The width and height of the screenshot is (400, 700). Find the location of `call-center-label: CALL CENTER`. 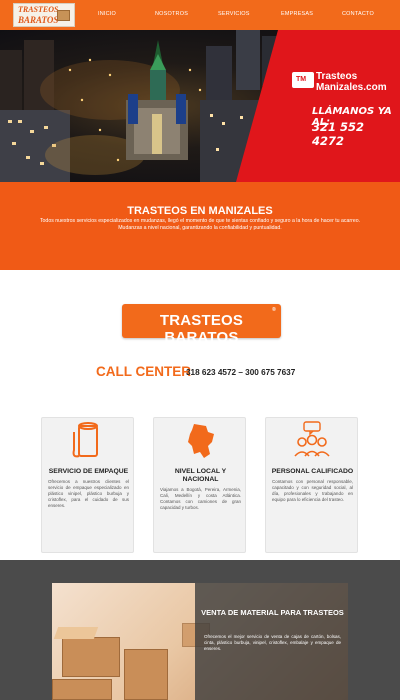

call-center-label: CALL CENTER is located at coordinates (144, 371).